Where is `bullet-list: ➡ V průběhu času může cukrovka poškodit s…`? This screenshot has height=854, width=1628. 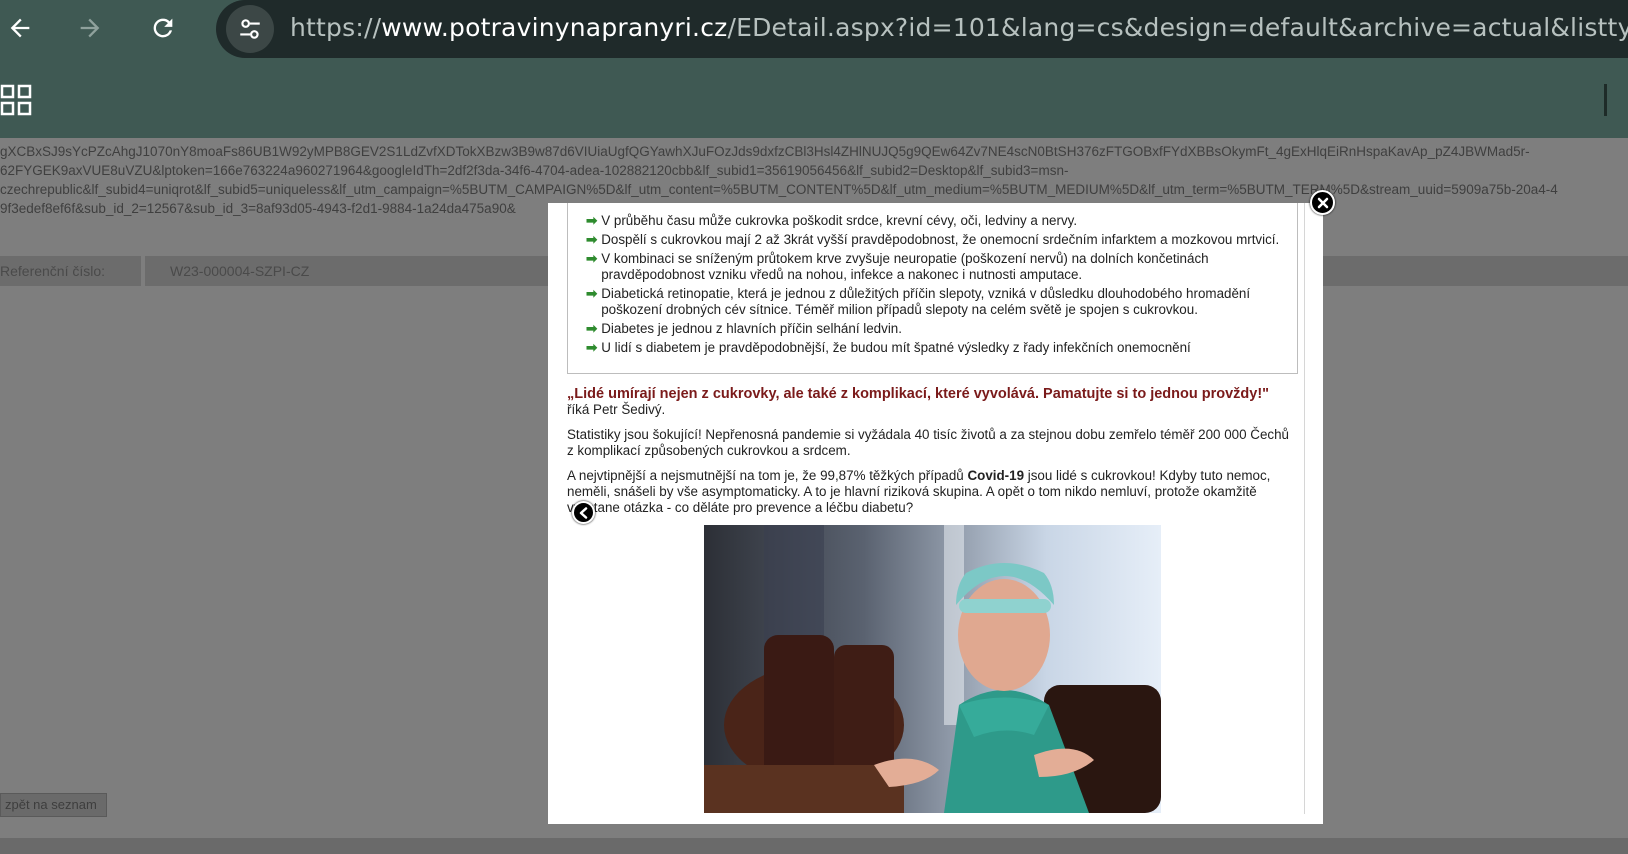 bullet-list: ➡ V průběhu času může cukrovka poškodit s… is located at coordinates (936, 286).